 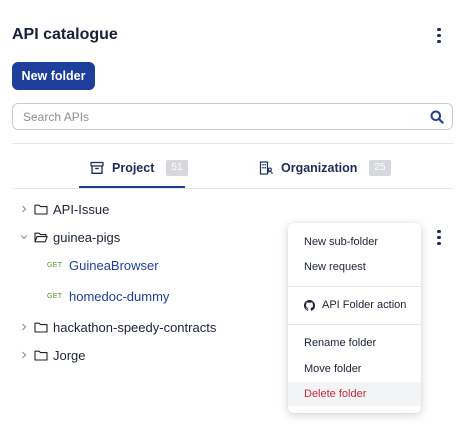 I want to click on tab-project: Project 51, so click(x=139, y=174).